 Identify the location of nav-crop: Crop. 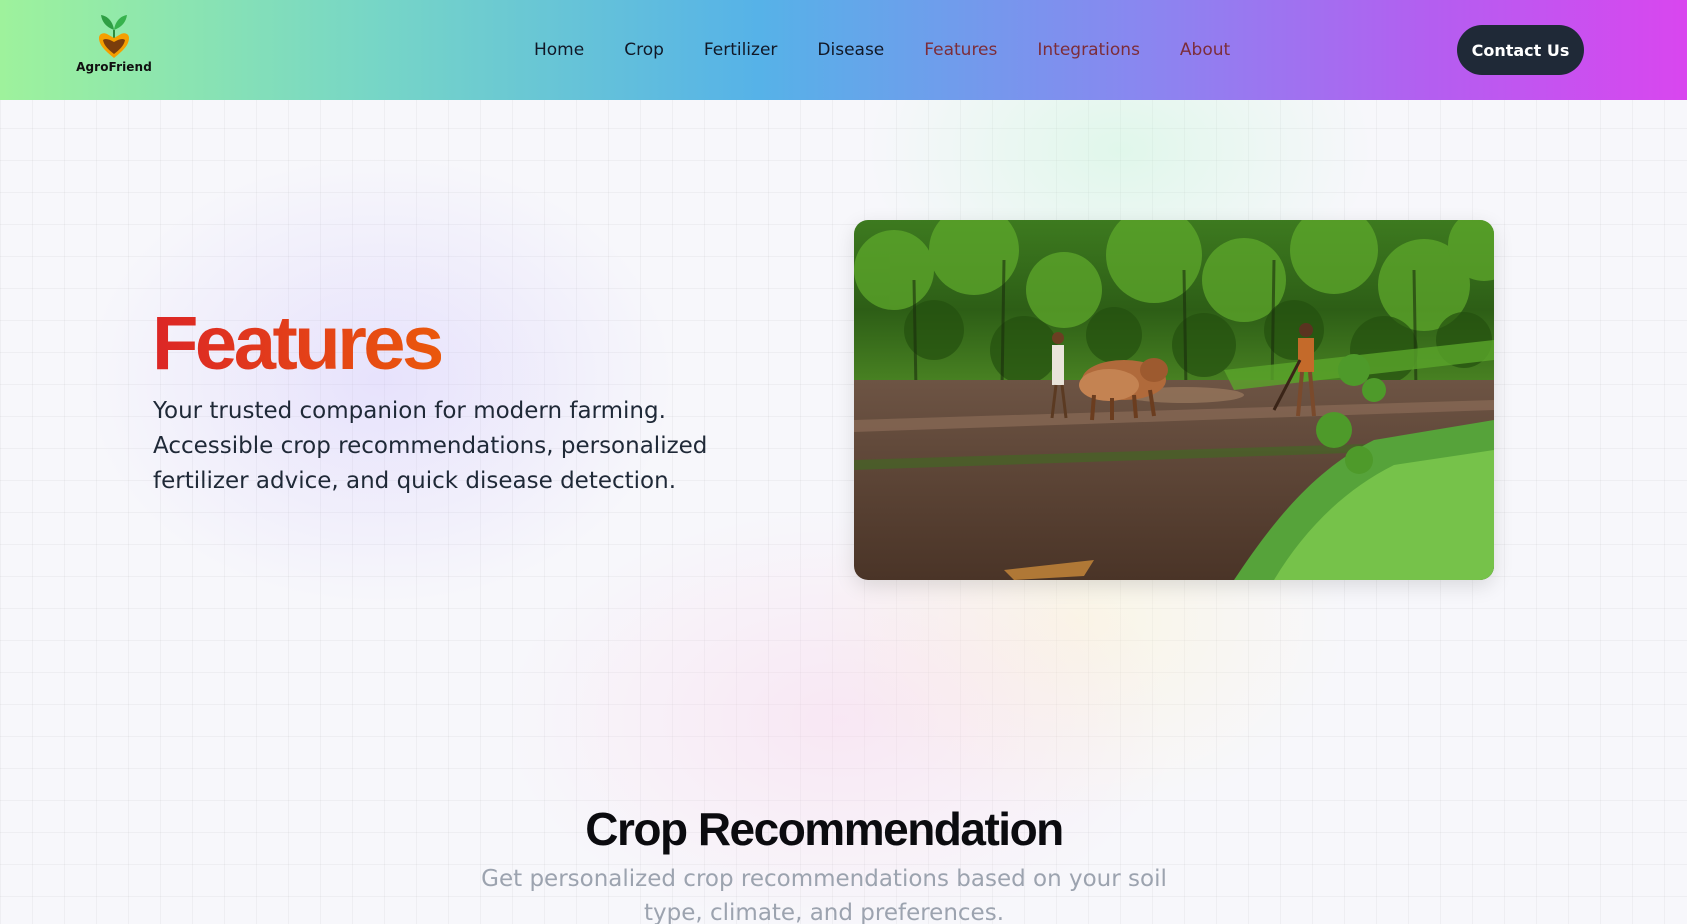
(644, 50).